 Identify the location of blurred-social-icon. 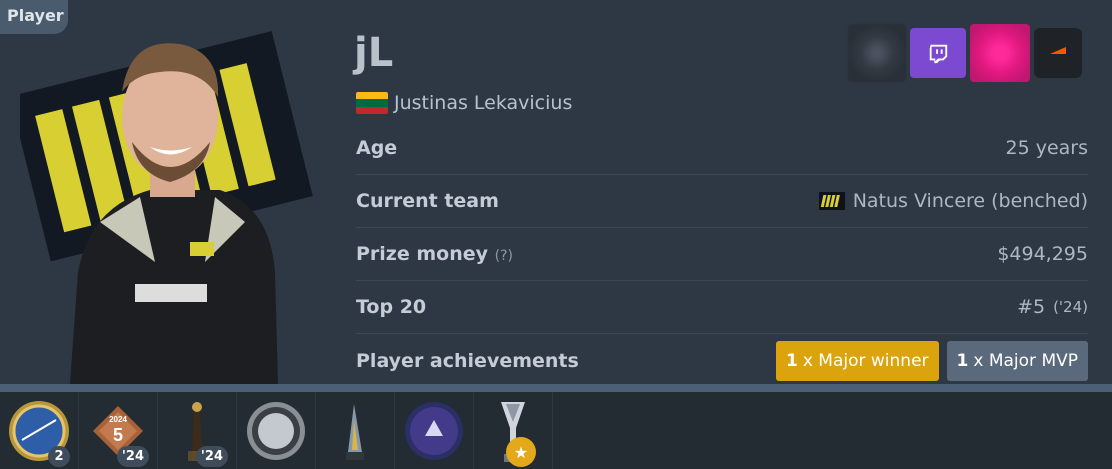
(877, 53).